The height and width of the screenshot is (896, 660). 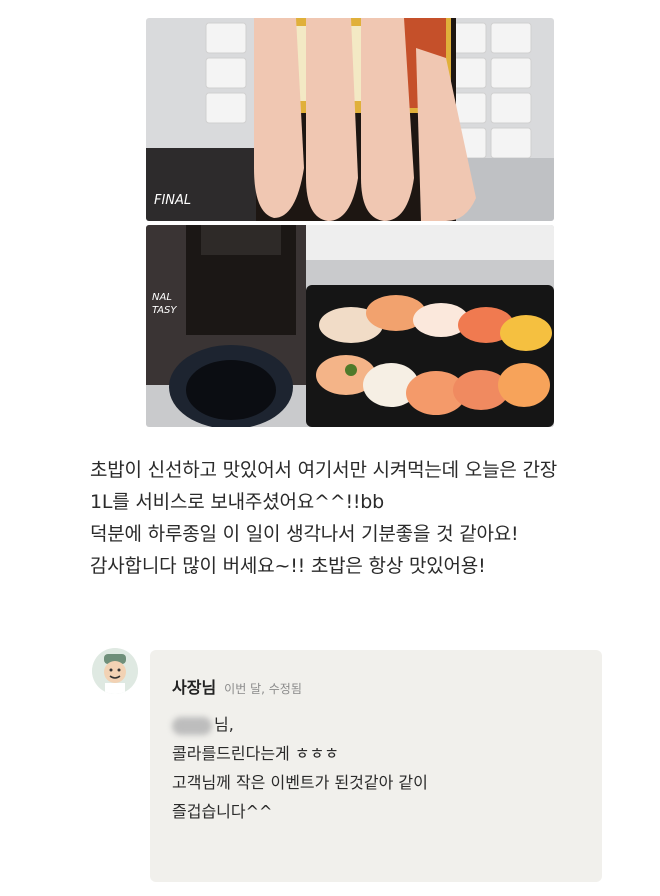 What do you see at coordinates (288, 566) in the screenshot?
I see `review-line: 감사합니다 많이 버세요~!! 초밥은 항상 맛있어용!` at bounding box center [288, 566].